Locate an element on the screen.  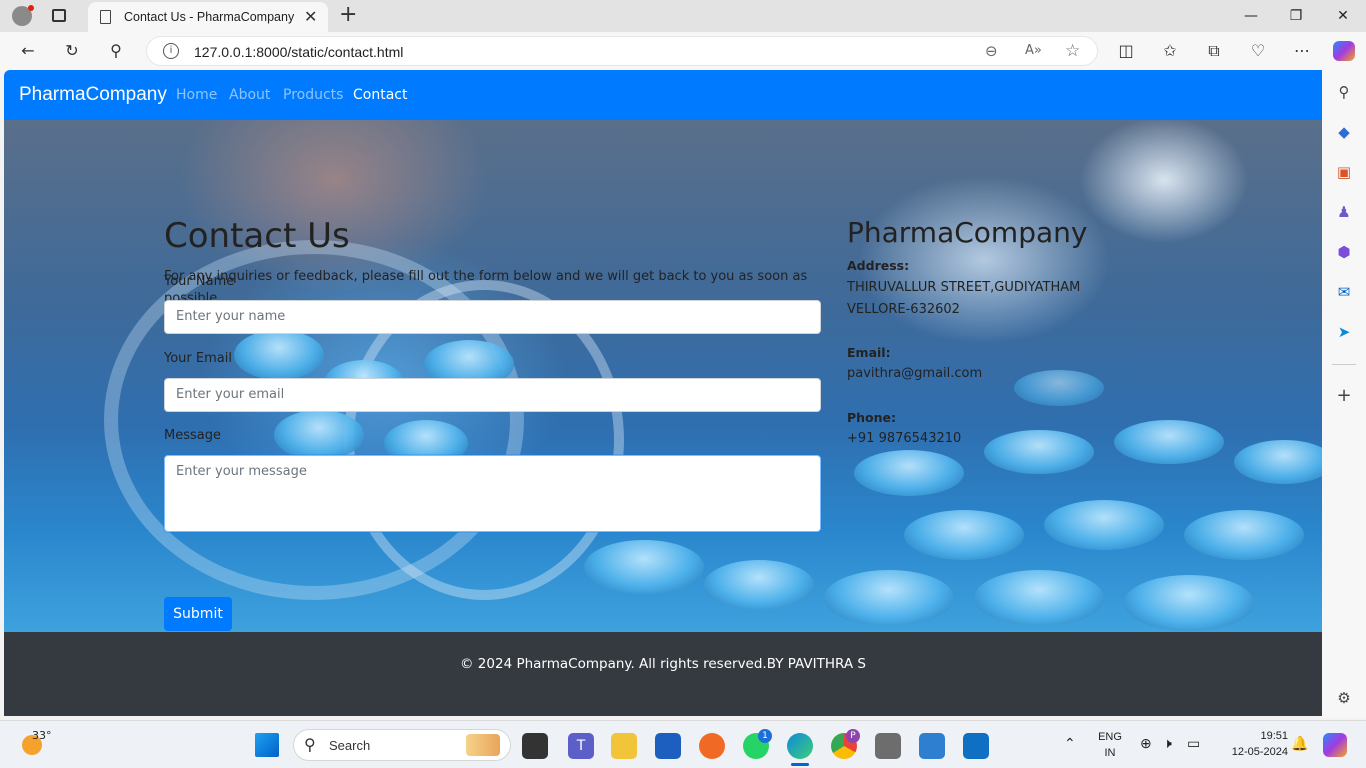
search-icon: ⚲ is located at coordinates (116, 51).